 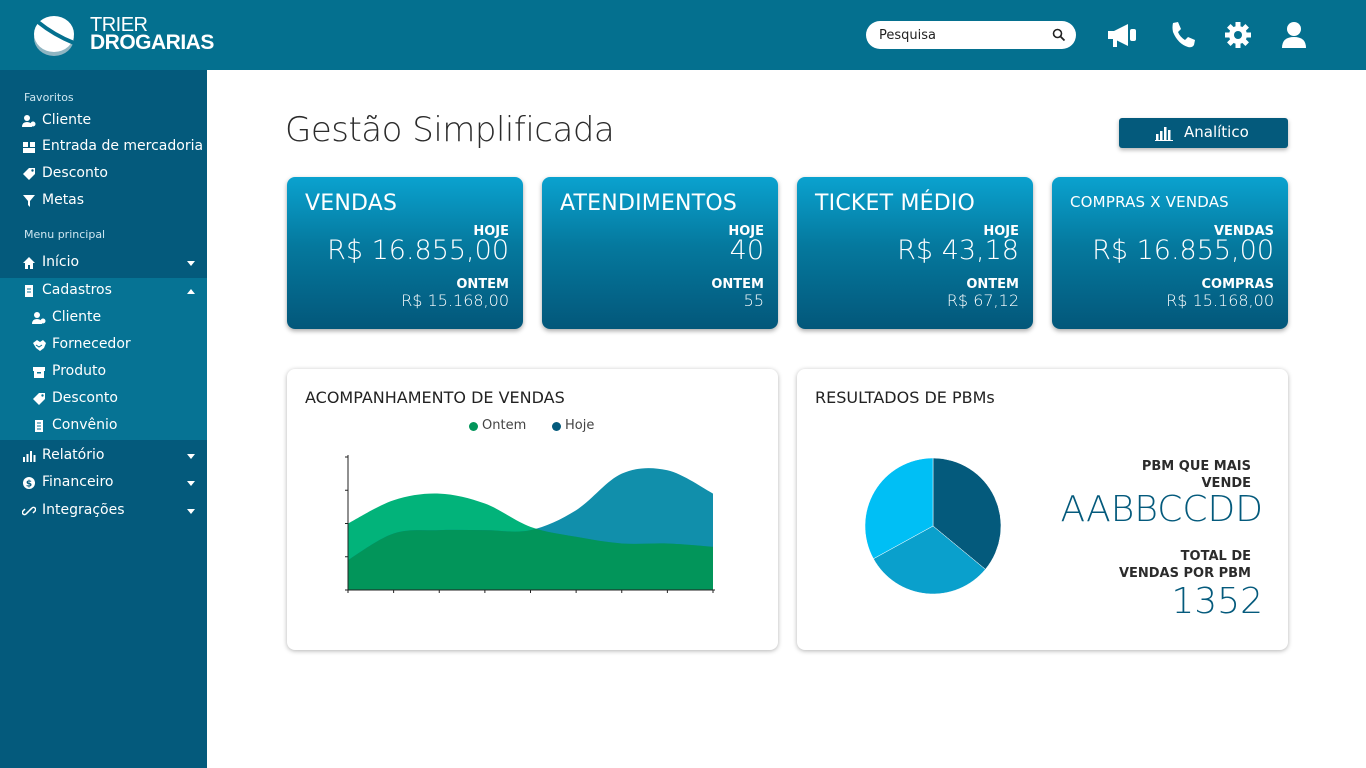 I want to click on pbm-total-value: 1352, so click(x=1217, y=601).